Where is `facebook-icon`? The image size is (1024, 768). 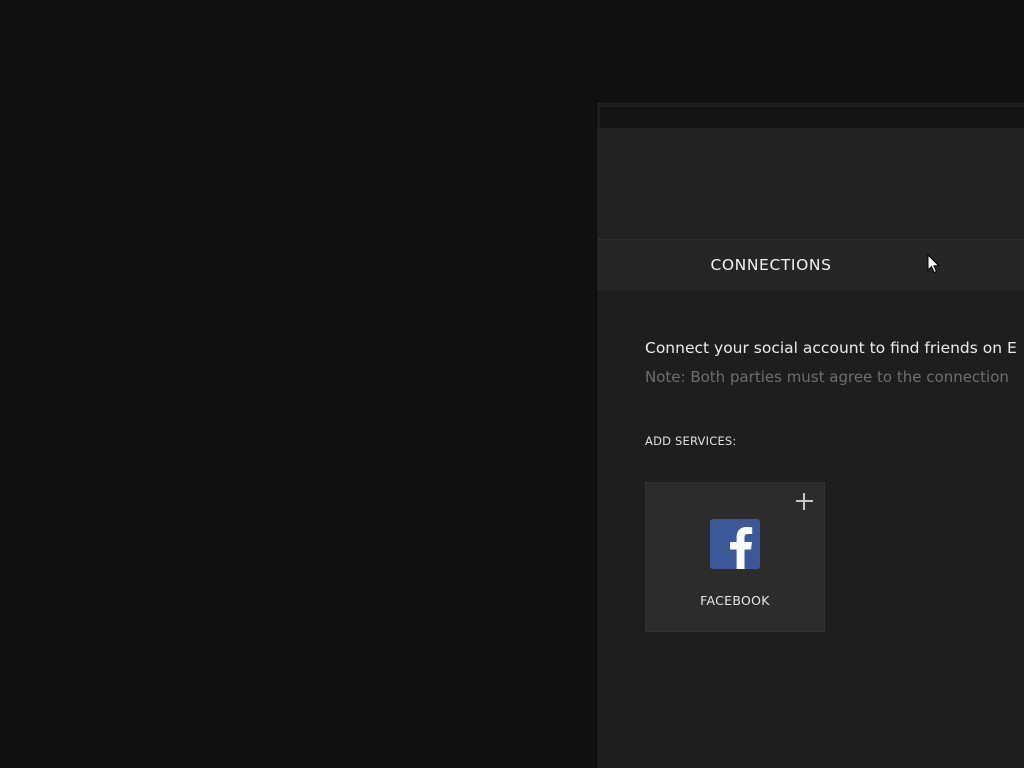
facebook-icon is located at coordinates (735, 544).